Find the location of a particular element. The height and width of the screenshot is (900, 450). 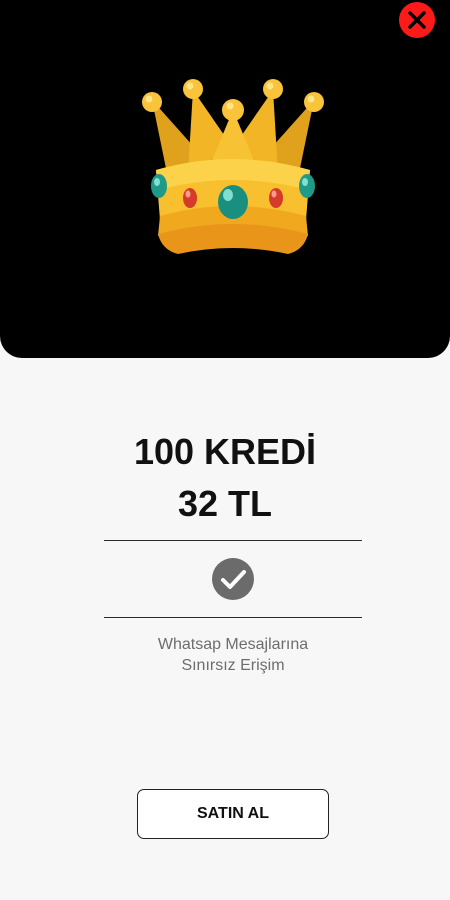

product-price: 32 TL is located at coordinates (225, 503).